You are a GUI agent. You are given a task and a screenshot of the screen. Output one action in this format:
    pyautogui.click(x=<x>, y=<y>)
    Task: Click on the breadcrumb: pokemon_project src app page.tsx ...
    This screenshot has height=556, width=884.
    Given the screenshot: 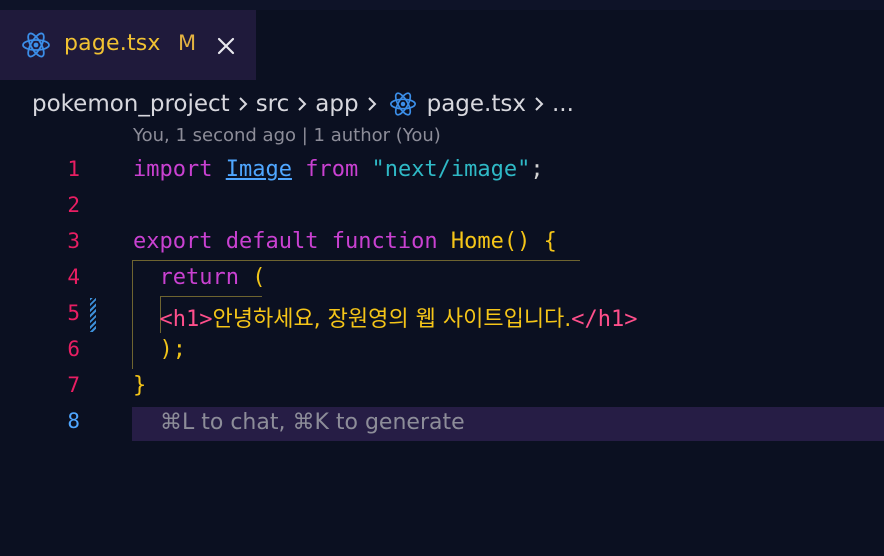 What is the action you would take?
    pyautogui.click(x=303, y=104)
    